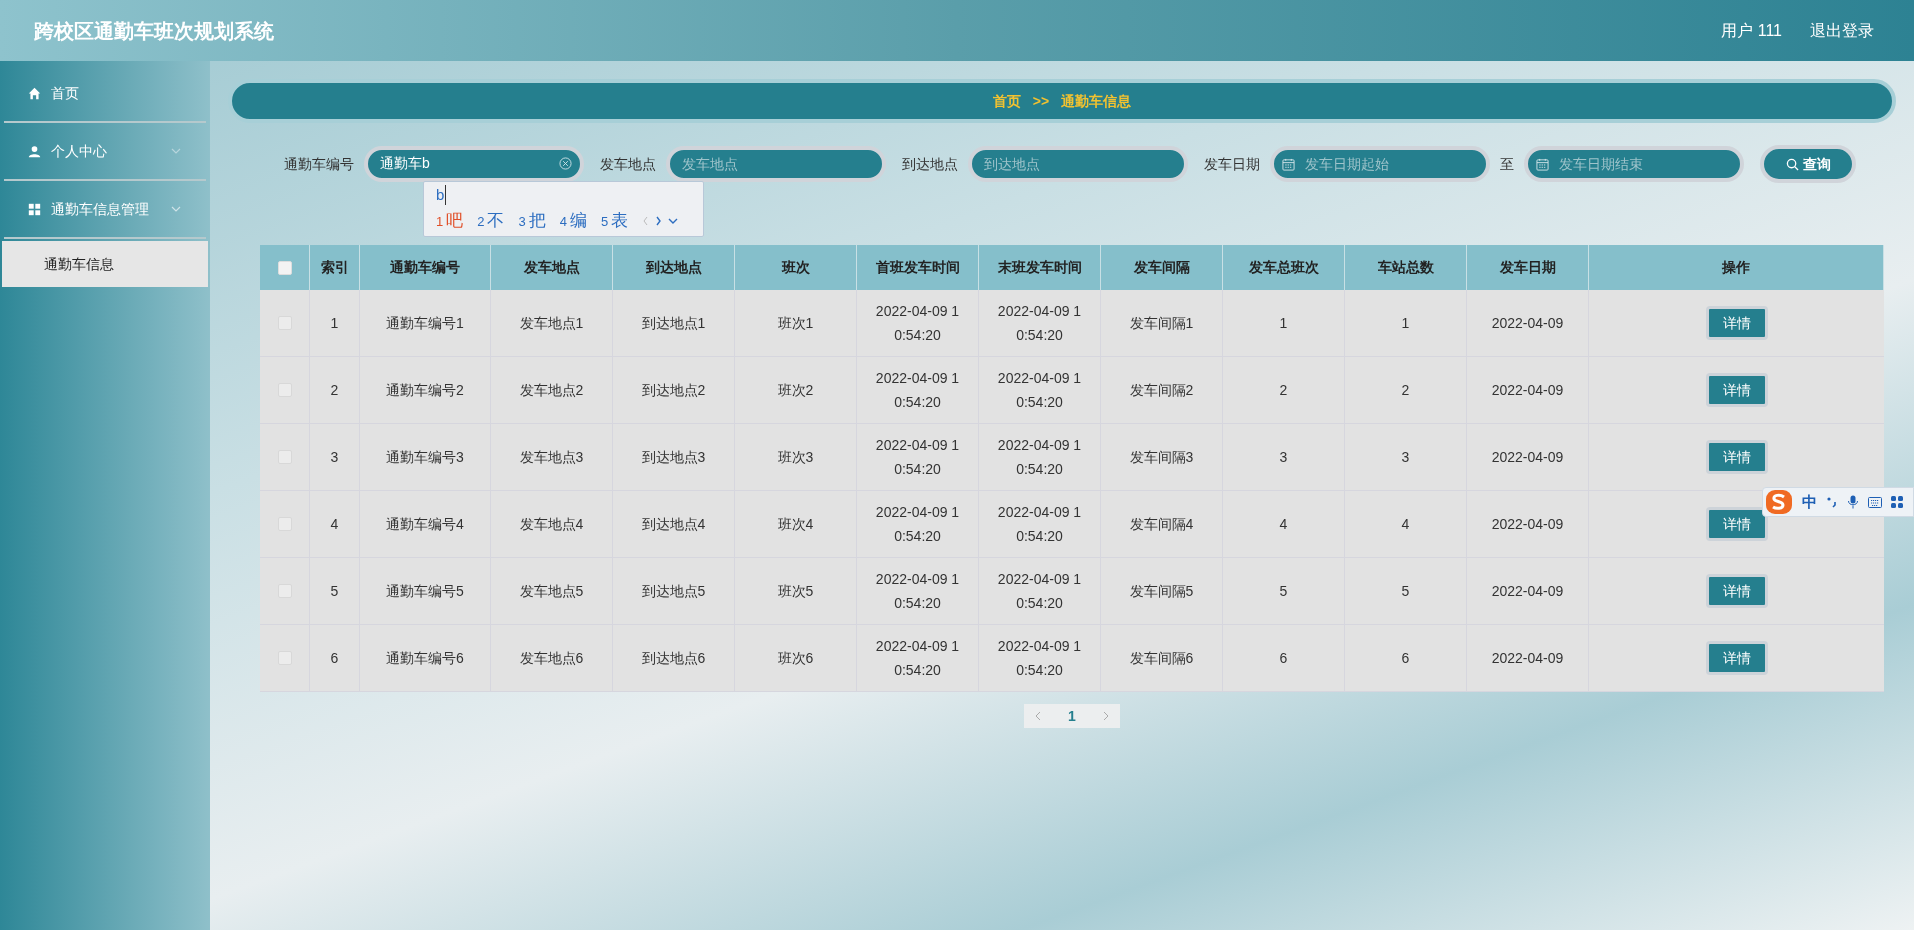  I want to click on column-header: 发车间隔, so click(1162, 267).